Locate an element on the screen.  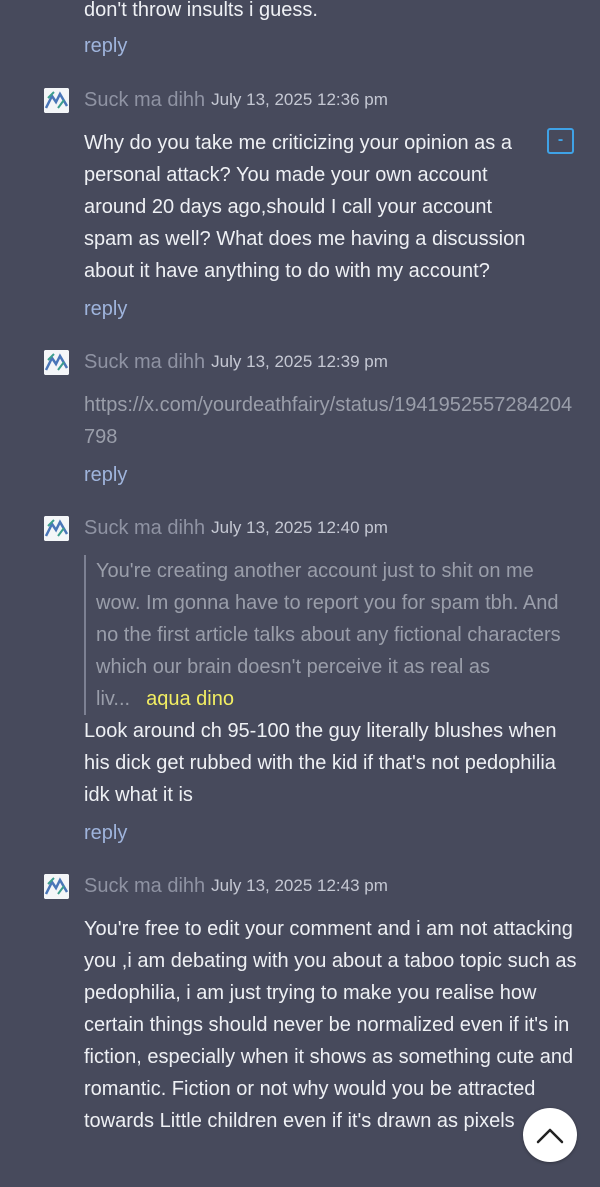
comment-timestamp: July 13, 2025 12:43 pm is located at coordinates (299, 885).